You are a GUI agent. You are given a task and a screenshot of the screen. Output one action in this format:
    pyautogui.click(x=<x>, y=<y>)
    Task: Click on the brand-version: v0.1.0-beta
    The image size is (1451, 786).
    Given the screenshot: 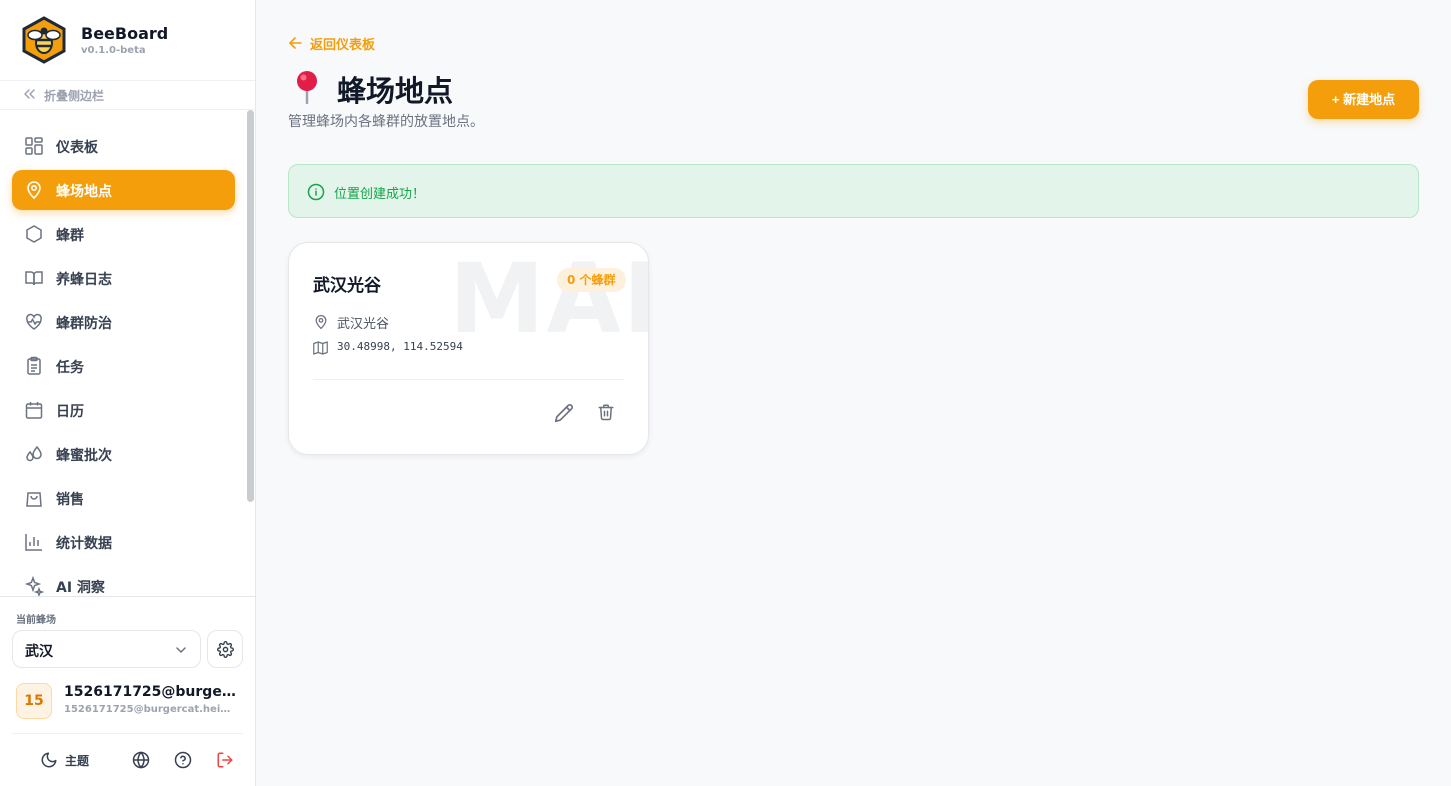 What is the action you would take?
    pyautogui.click(x=113, y=50)
    